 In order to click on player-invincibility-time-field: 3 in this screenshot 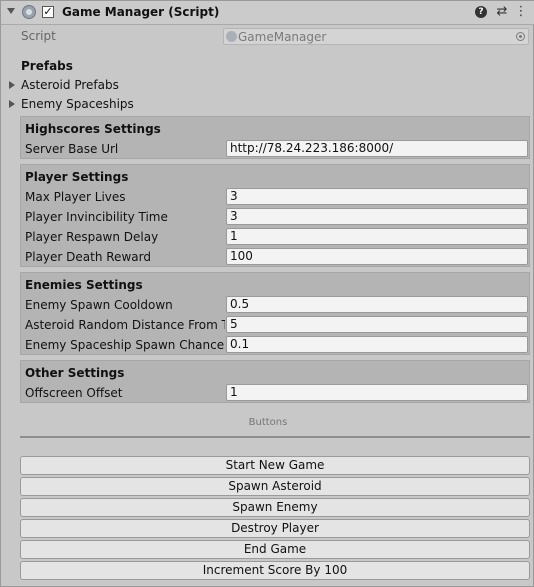, I will do `click(377, 216)`.